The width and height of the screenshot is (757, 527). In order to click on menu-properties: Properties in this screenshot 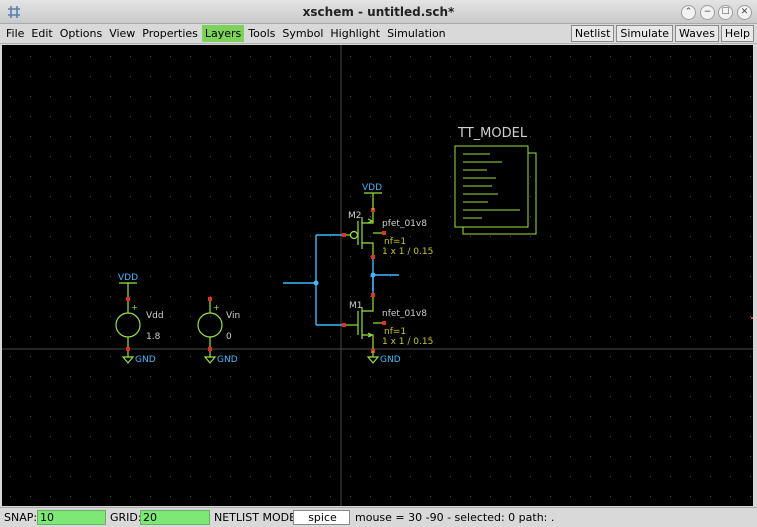, I will do `click(170, 33)`.